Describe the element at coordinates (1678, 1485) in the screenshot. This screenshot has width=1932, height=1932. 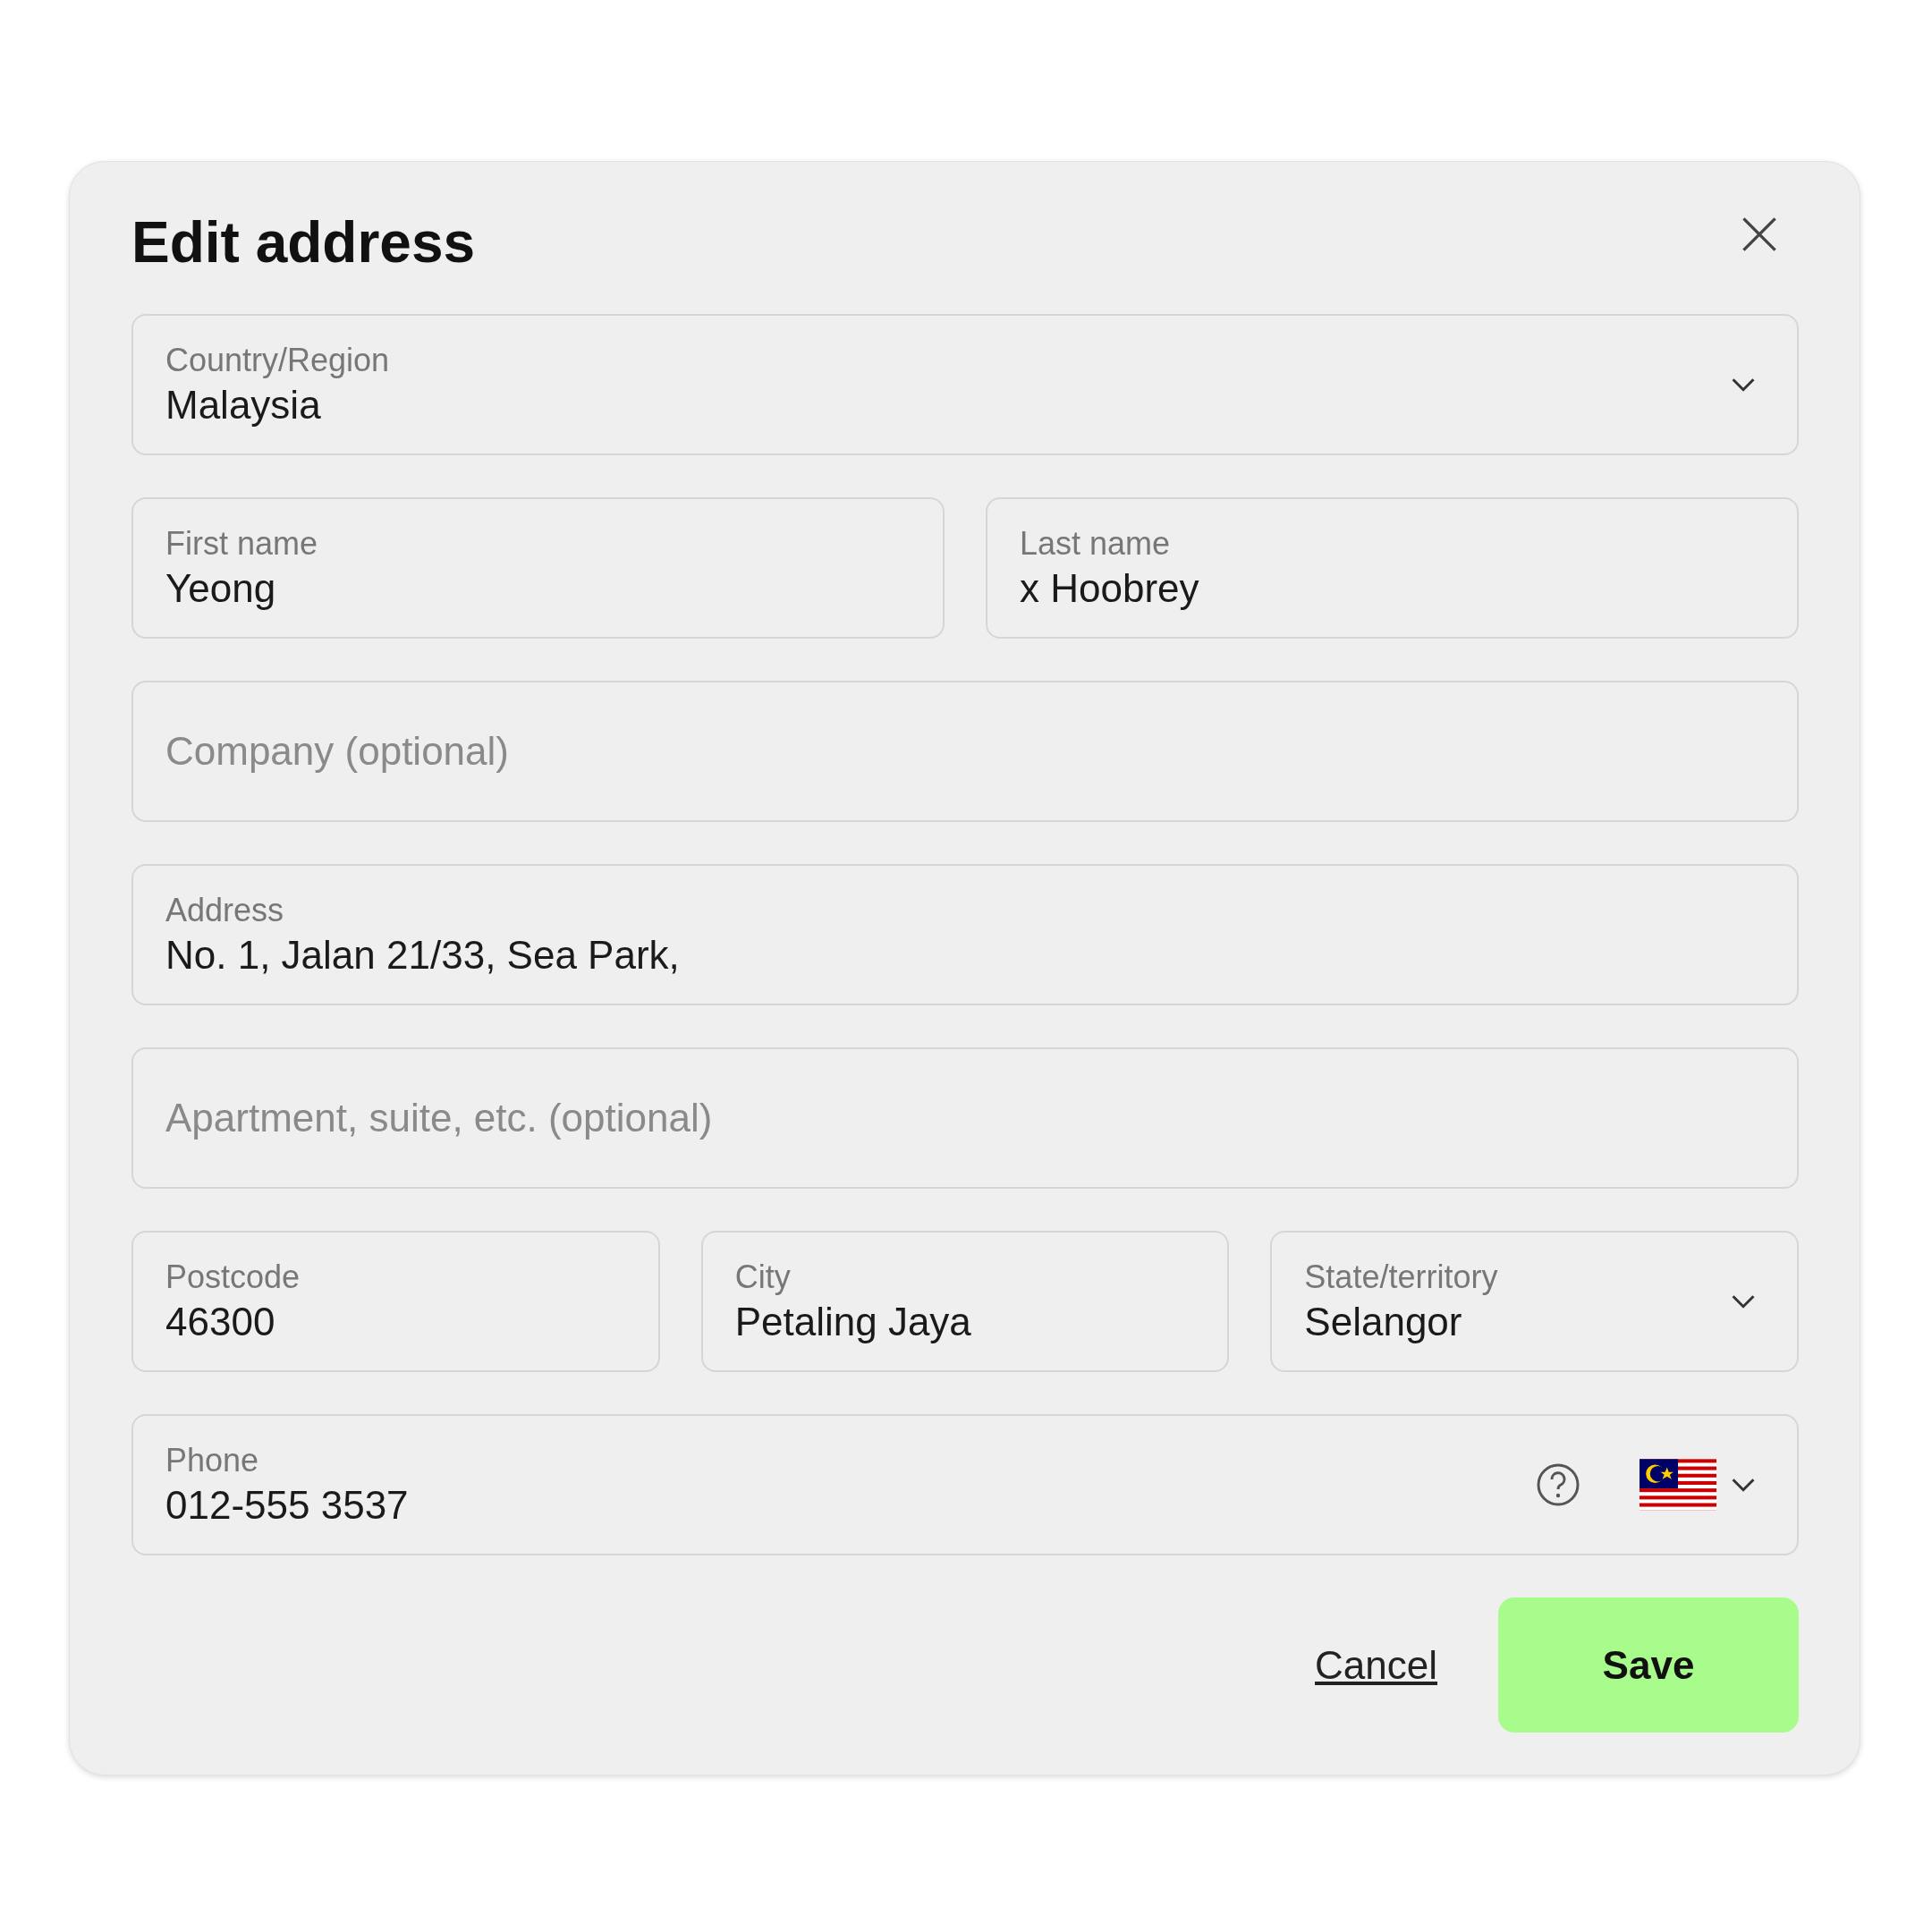
I see `flag-icon` at that location.